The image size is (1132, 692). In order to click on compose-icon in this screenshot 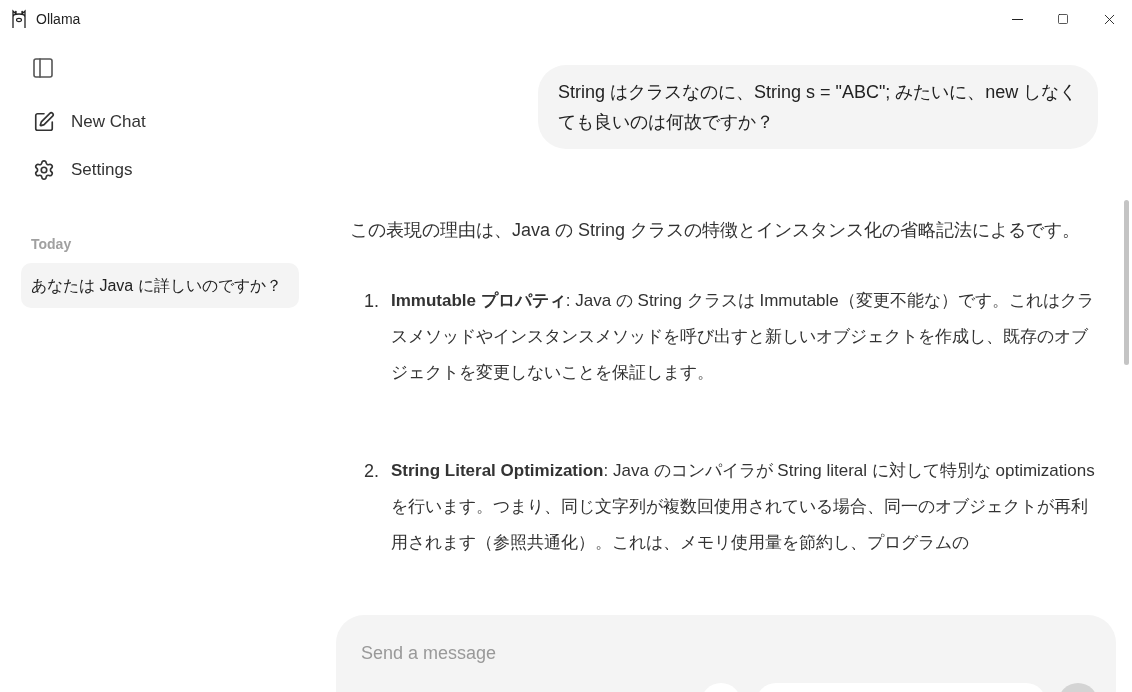, I will do `click(44, 122)`.